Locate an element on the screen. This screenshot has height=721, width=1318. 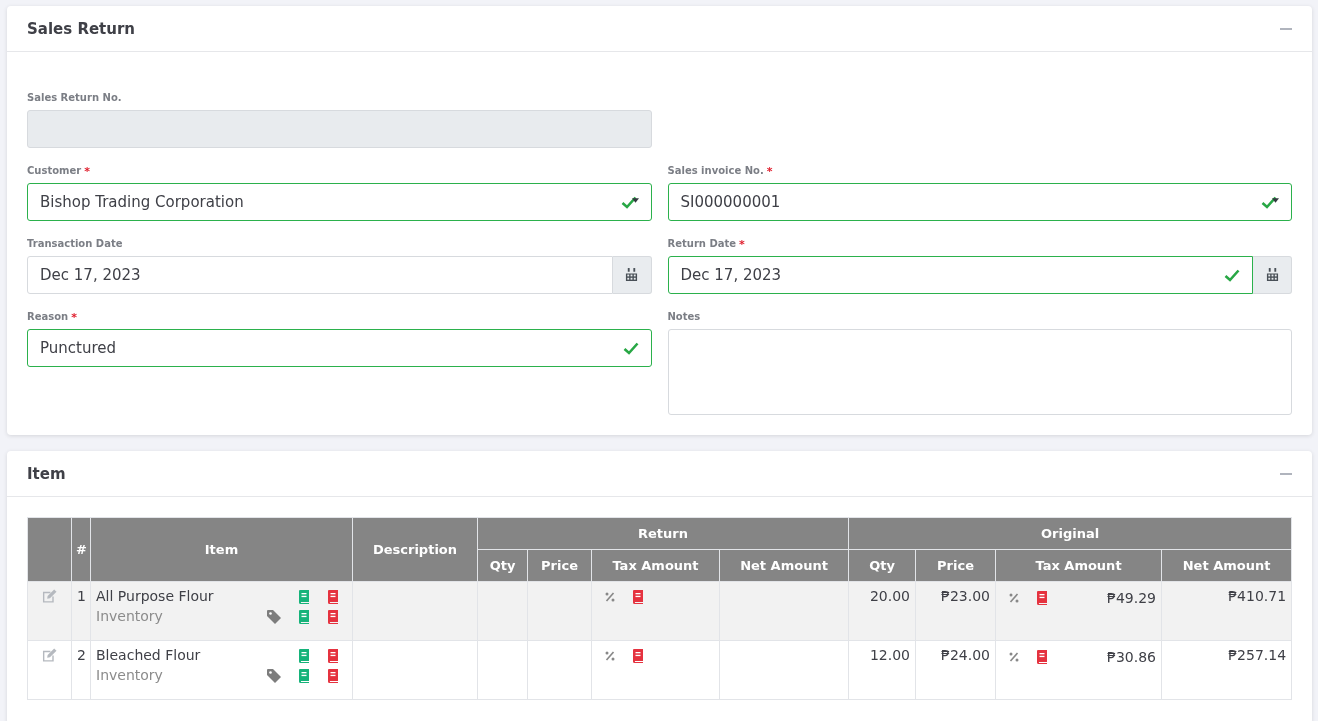
item-name: All Purpose Flour is located at coordinates (155, 596).